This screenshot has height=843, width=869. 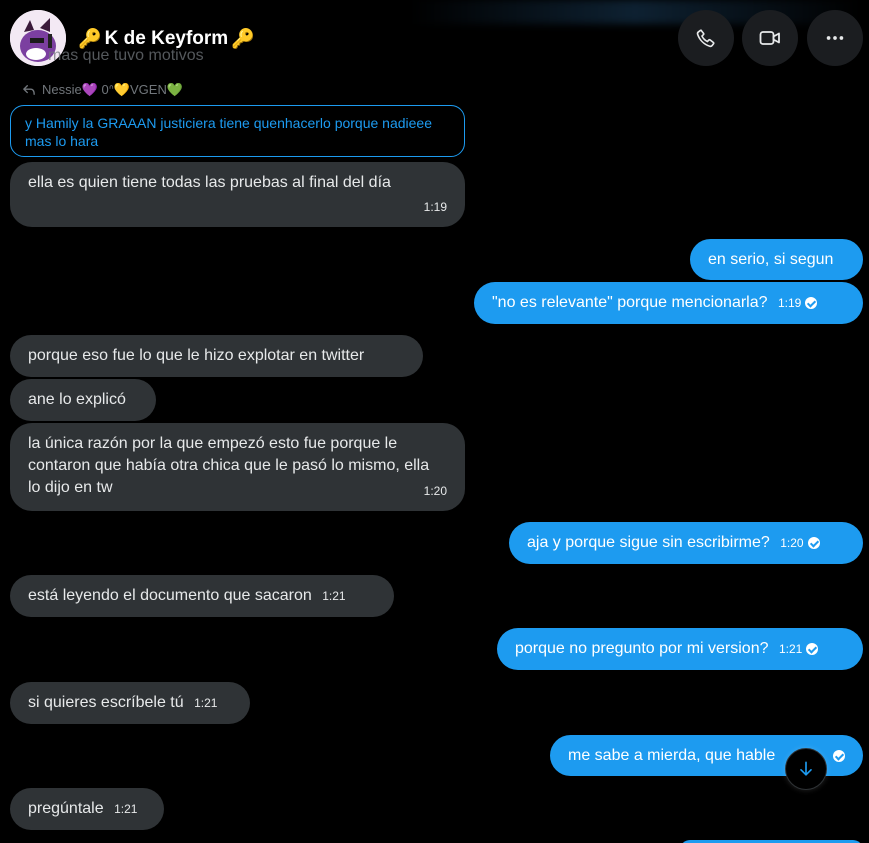 I want to click on video-call-button, so click(x=770, y=38).